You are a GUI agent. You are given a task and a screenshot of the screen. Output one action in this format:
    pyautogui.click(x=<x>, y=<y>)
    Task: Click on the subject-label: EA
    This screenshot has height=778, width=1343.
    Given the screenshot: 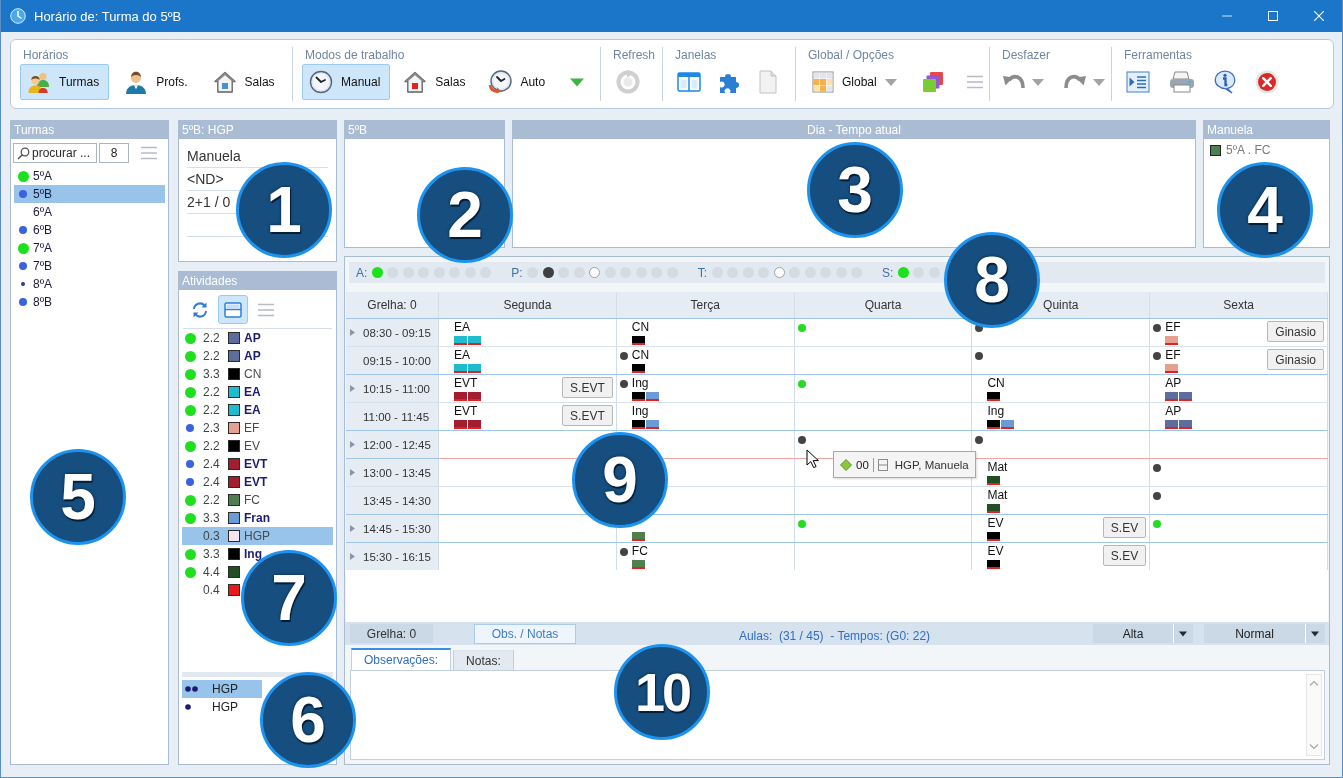 What is the action you would take?
    pyautogui.click(x=462, y=327)
    